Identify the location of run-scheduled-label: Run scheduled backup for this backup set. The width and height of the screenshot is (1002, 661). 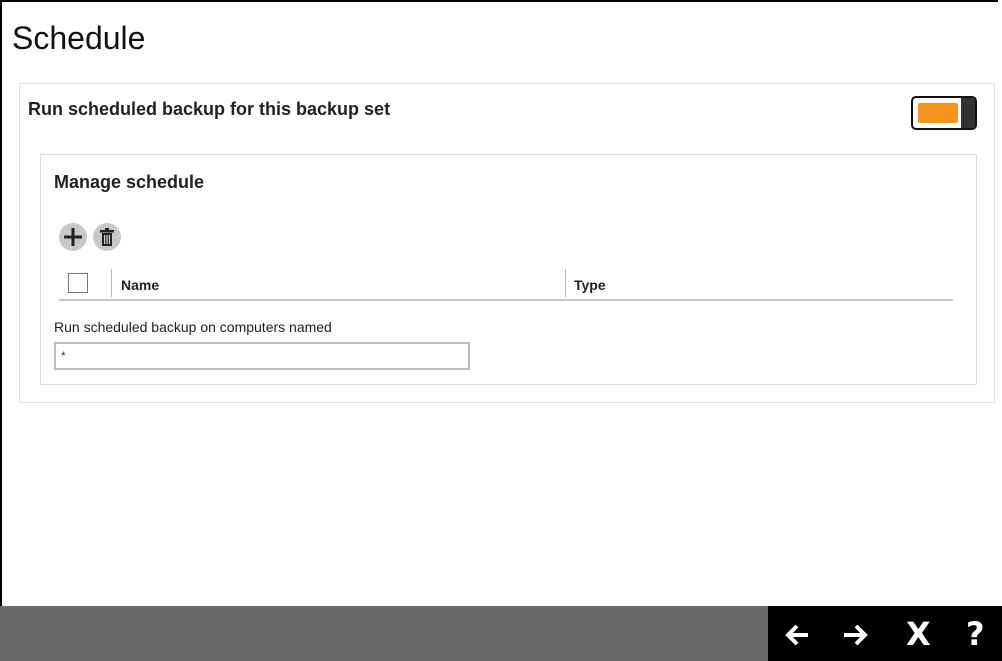
(209, 109).